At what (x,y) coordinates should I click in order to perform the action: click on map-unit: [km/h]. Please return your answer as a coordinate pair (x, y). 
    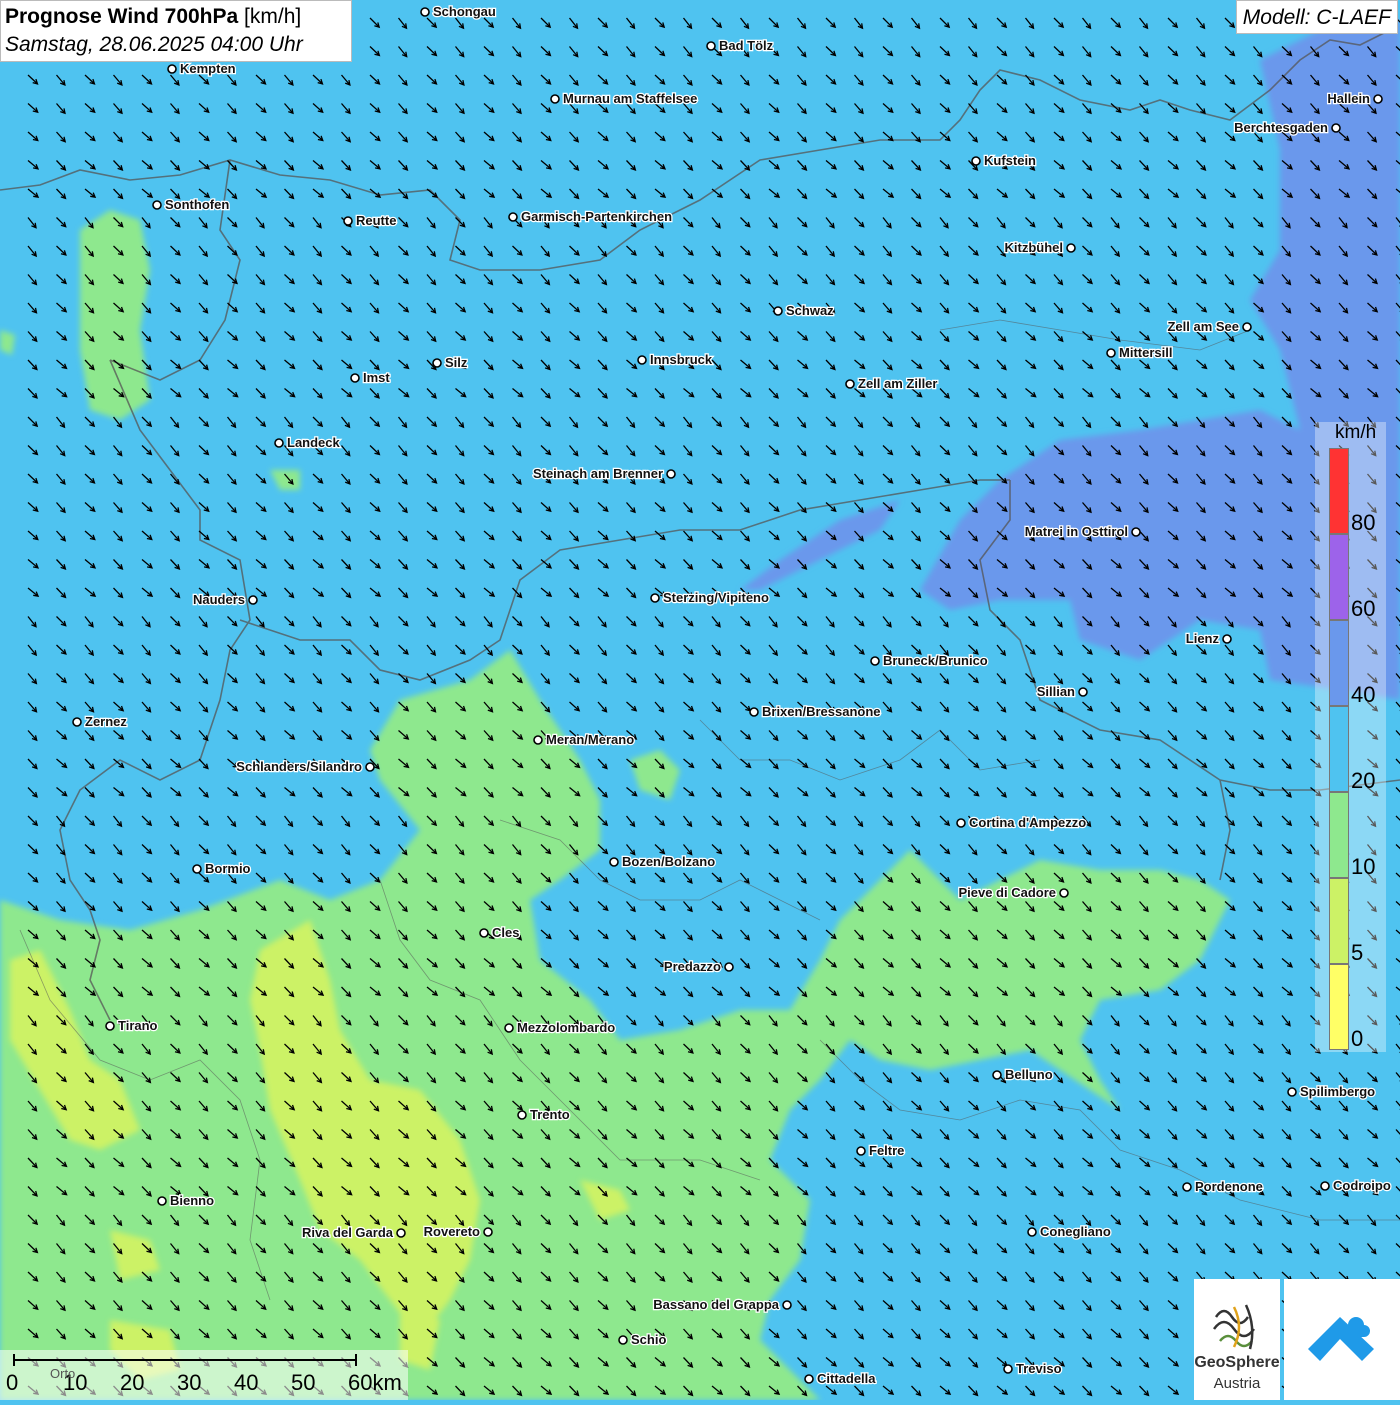
    Looking at the image, I should click on (273, 16).